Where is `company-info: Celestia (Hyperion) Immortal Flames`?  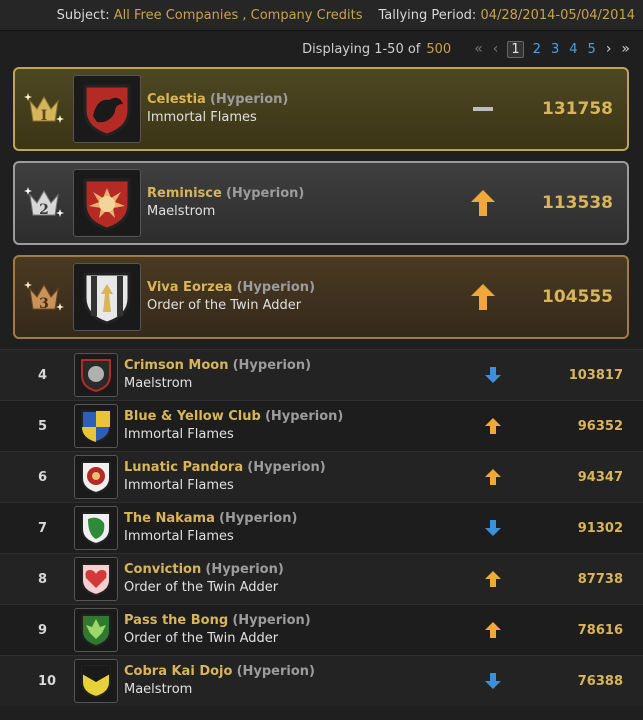 company-info: Celestia (Hyperion) Immortal Flames is located at coordinates (300, 109).